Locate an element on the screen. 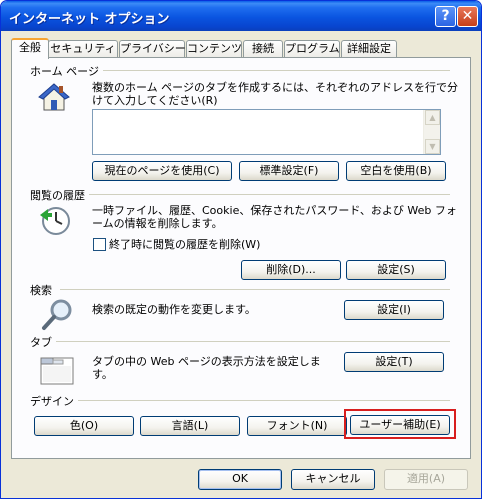  home-page-url-input: ▲ ▼ is located at coordinates (266, 132).